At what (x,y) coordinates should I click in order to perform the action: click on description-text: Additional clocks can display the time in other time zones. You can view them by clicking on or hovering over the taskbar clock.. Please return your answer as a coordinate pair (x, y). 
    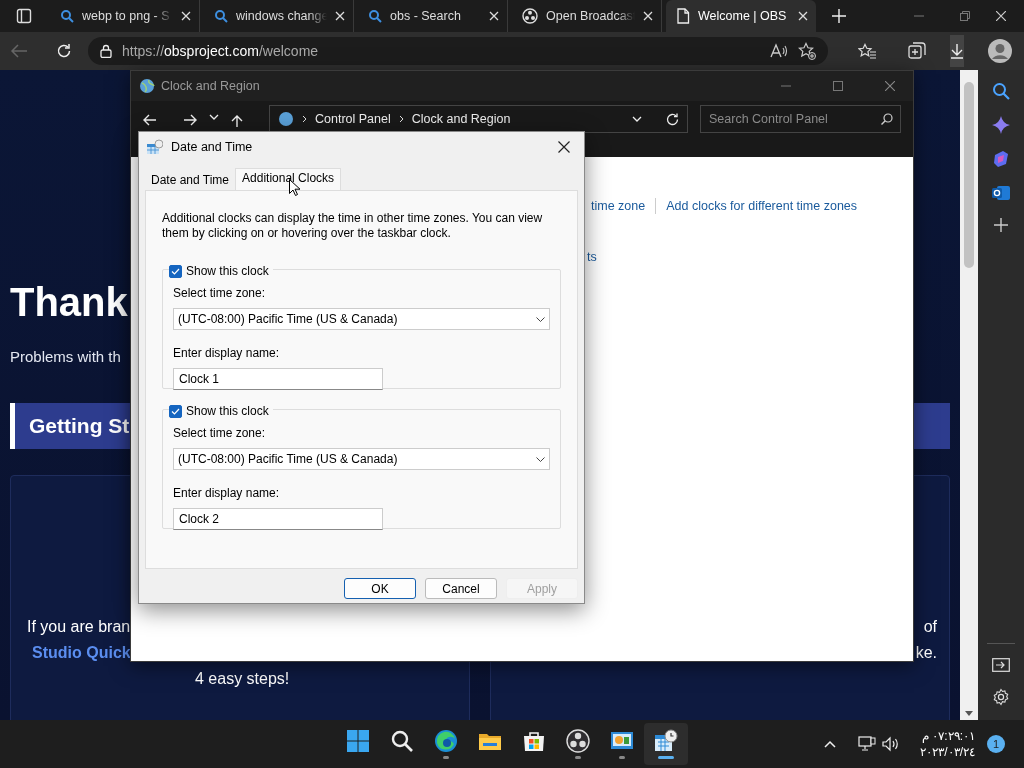
    Looking at the image, I should click on (353, 226).